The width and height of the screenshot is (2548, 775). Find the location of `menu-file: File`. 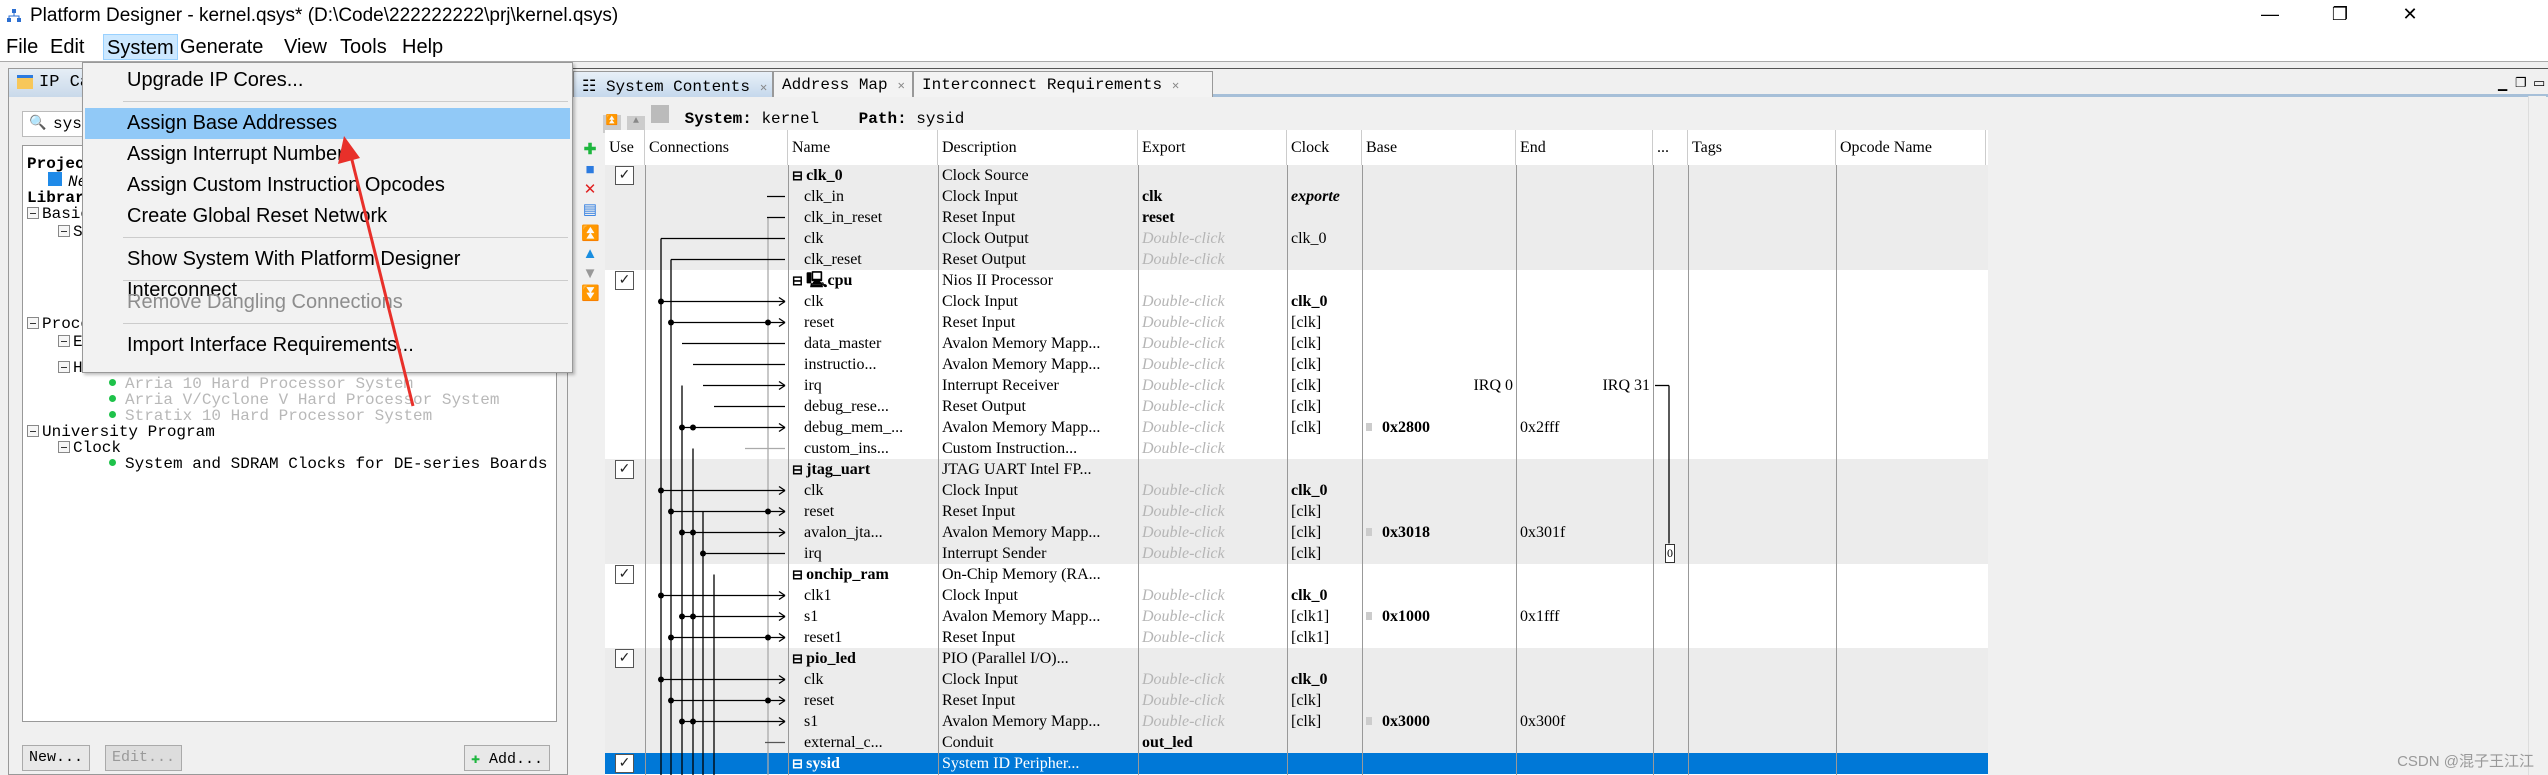

menu-file: File is located at coordinates (22, 47).